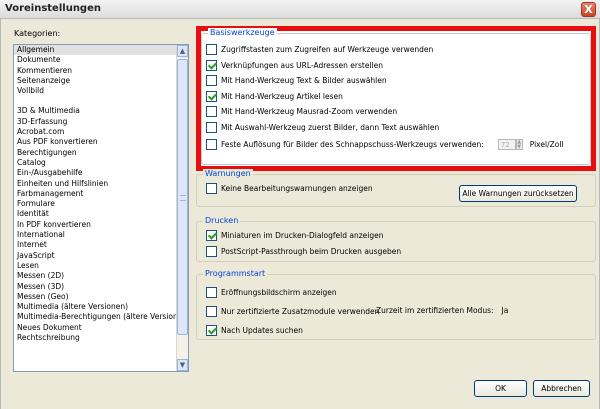 The width and height of the screenshot is (600, 409). Describe the element at coordinates (95, 276) in the screenshot. I see `category-item: Messen (2D)` at that location.